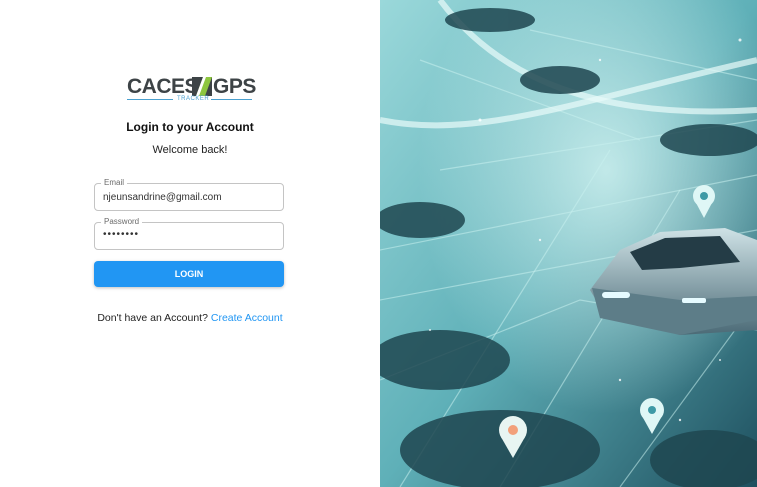 This screenshot has height=487, width=757. Describe the element at coordinates (228, 99) in the screenshot. I see `logo-underline-right` at that location.